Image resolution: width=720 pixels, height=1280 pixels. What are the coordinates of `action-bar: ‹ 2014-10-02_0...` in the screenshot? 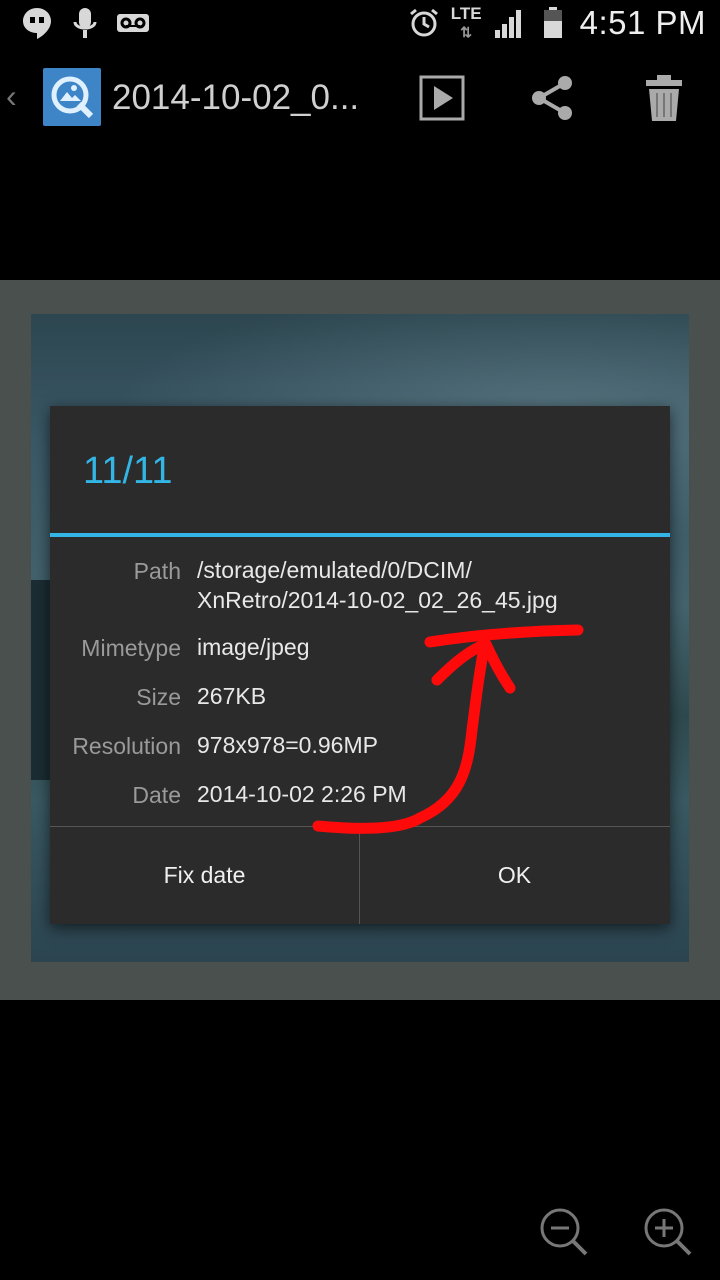 It's located at (360, 98).